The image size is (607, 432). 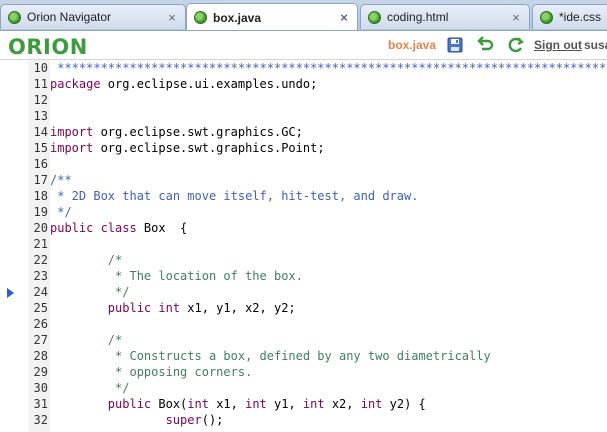 What do you see at coordinates (129, 404) in the screenshot?
I see `code-token: public` at bounding box center [129, 404].